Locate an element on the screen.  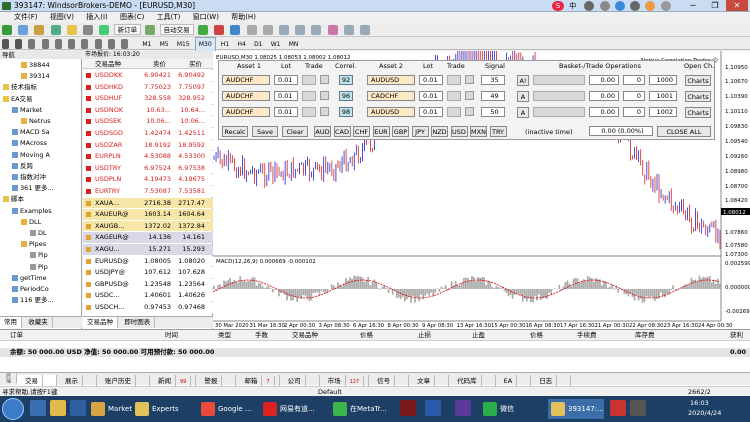
market-watch-row: USDZAR 18.9192 18.9592 is located at coordinates (148, 145).